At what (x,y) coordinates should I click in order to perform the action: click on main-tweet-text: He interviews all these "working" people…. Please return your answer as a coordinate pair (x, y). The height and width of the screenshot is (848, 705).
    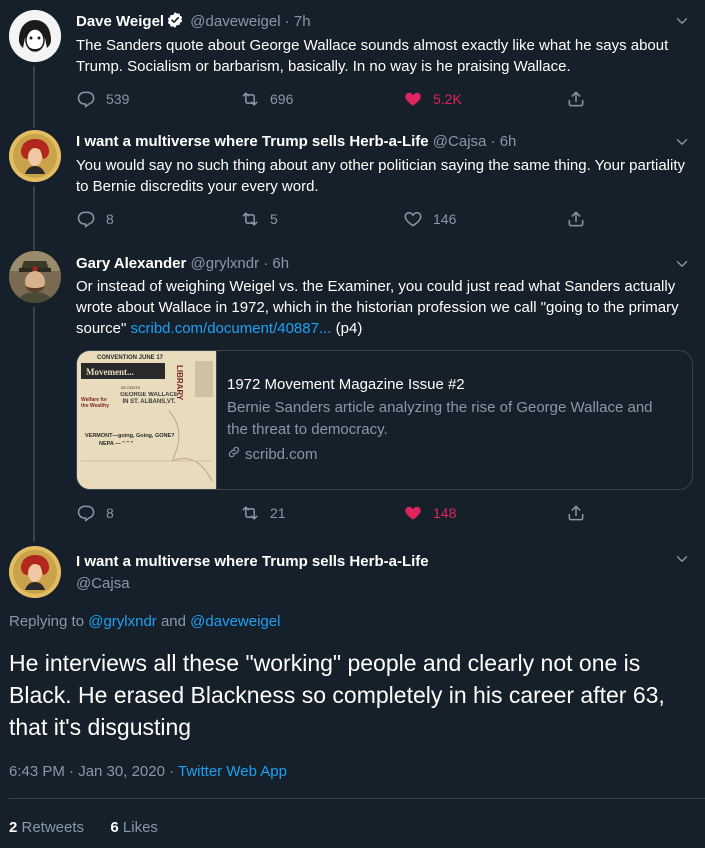
    Looking at the image, I should click on (337, 695).